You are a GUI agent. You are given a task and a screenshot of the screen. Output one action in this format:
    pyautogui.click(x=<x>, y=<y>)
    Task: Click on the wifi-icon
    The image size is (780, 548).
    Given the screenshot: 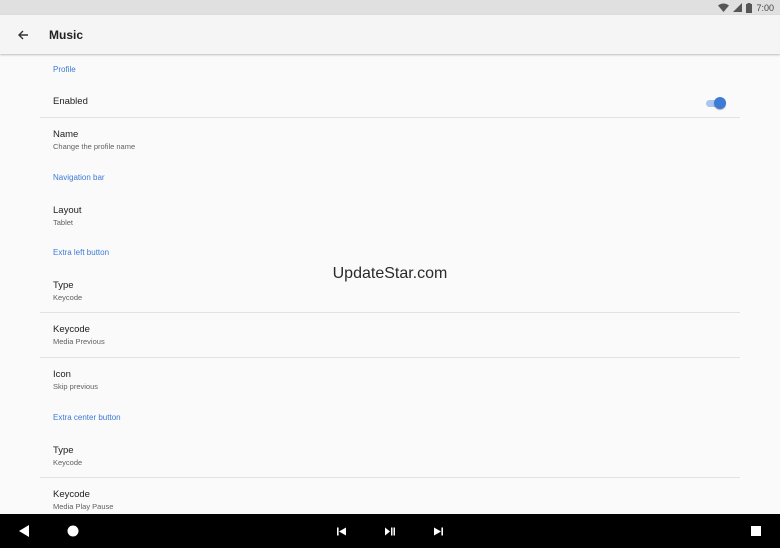 What is the action you would take?
    pyautogui.click(x=724, y=7)
    